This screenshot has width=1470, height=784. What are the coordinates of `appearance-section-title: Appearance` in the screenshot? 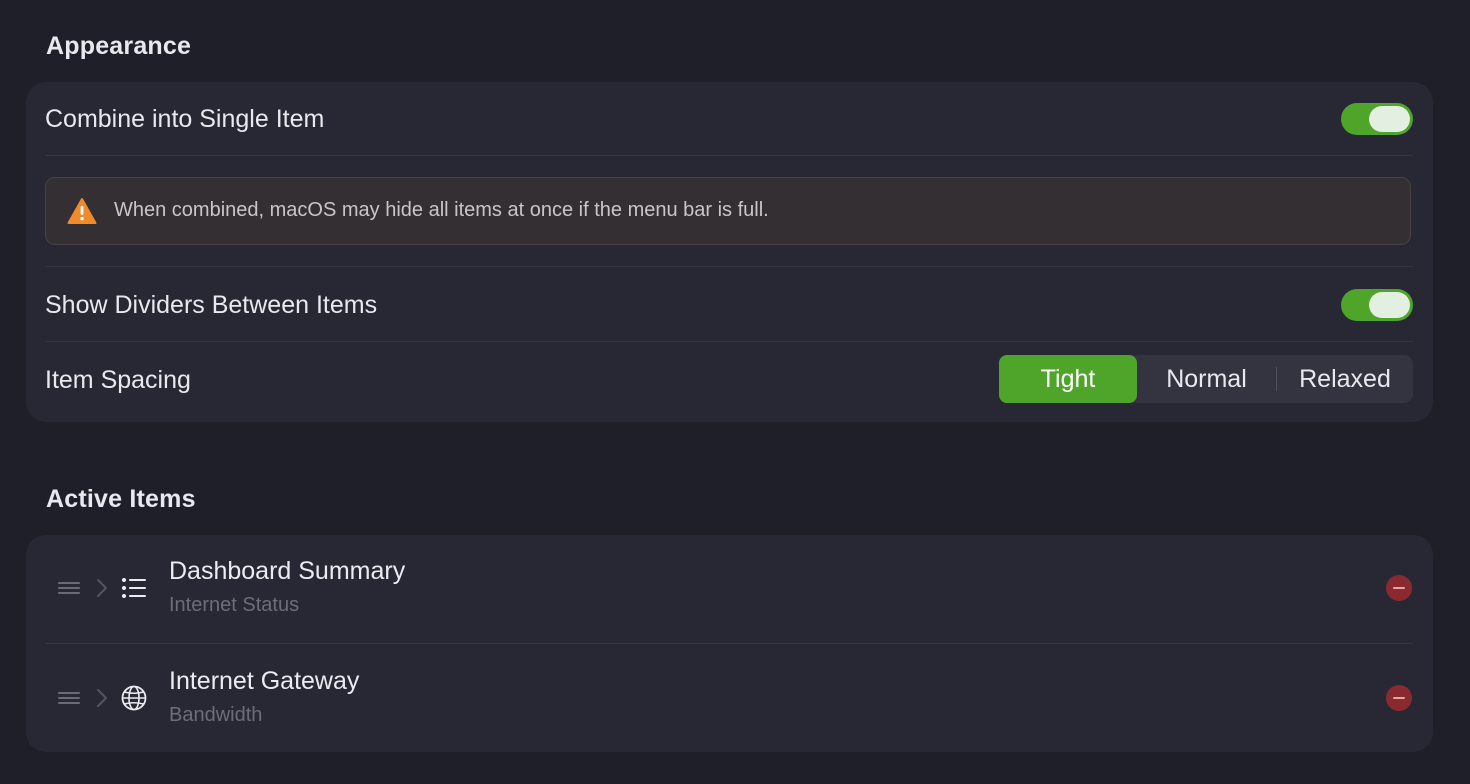 It's located at (119, 46).